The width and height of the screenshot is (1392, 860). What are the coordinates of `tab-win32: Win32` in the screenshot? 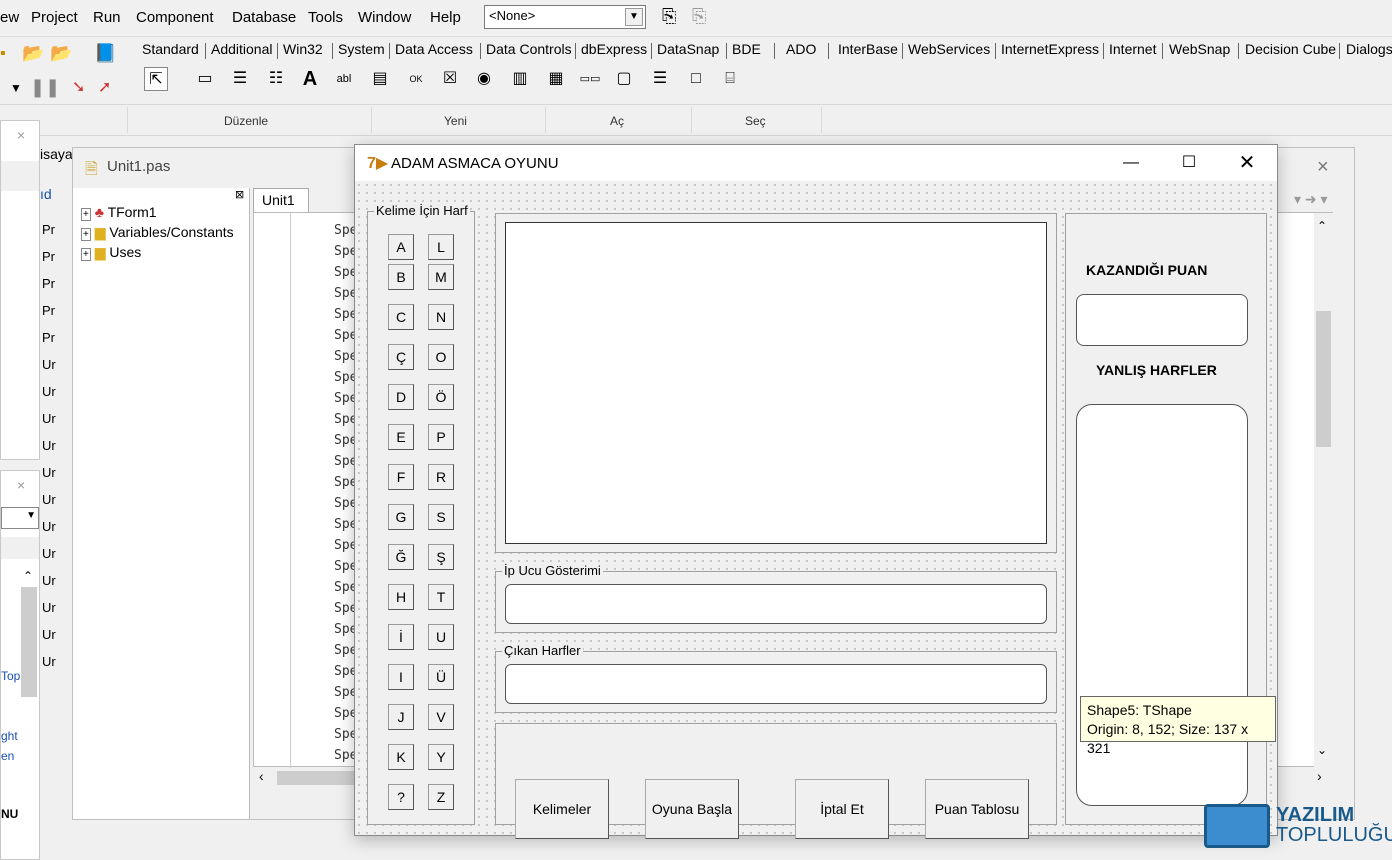 It's located at (303, 49).